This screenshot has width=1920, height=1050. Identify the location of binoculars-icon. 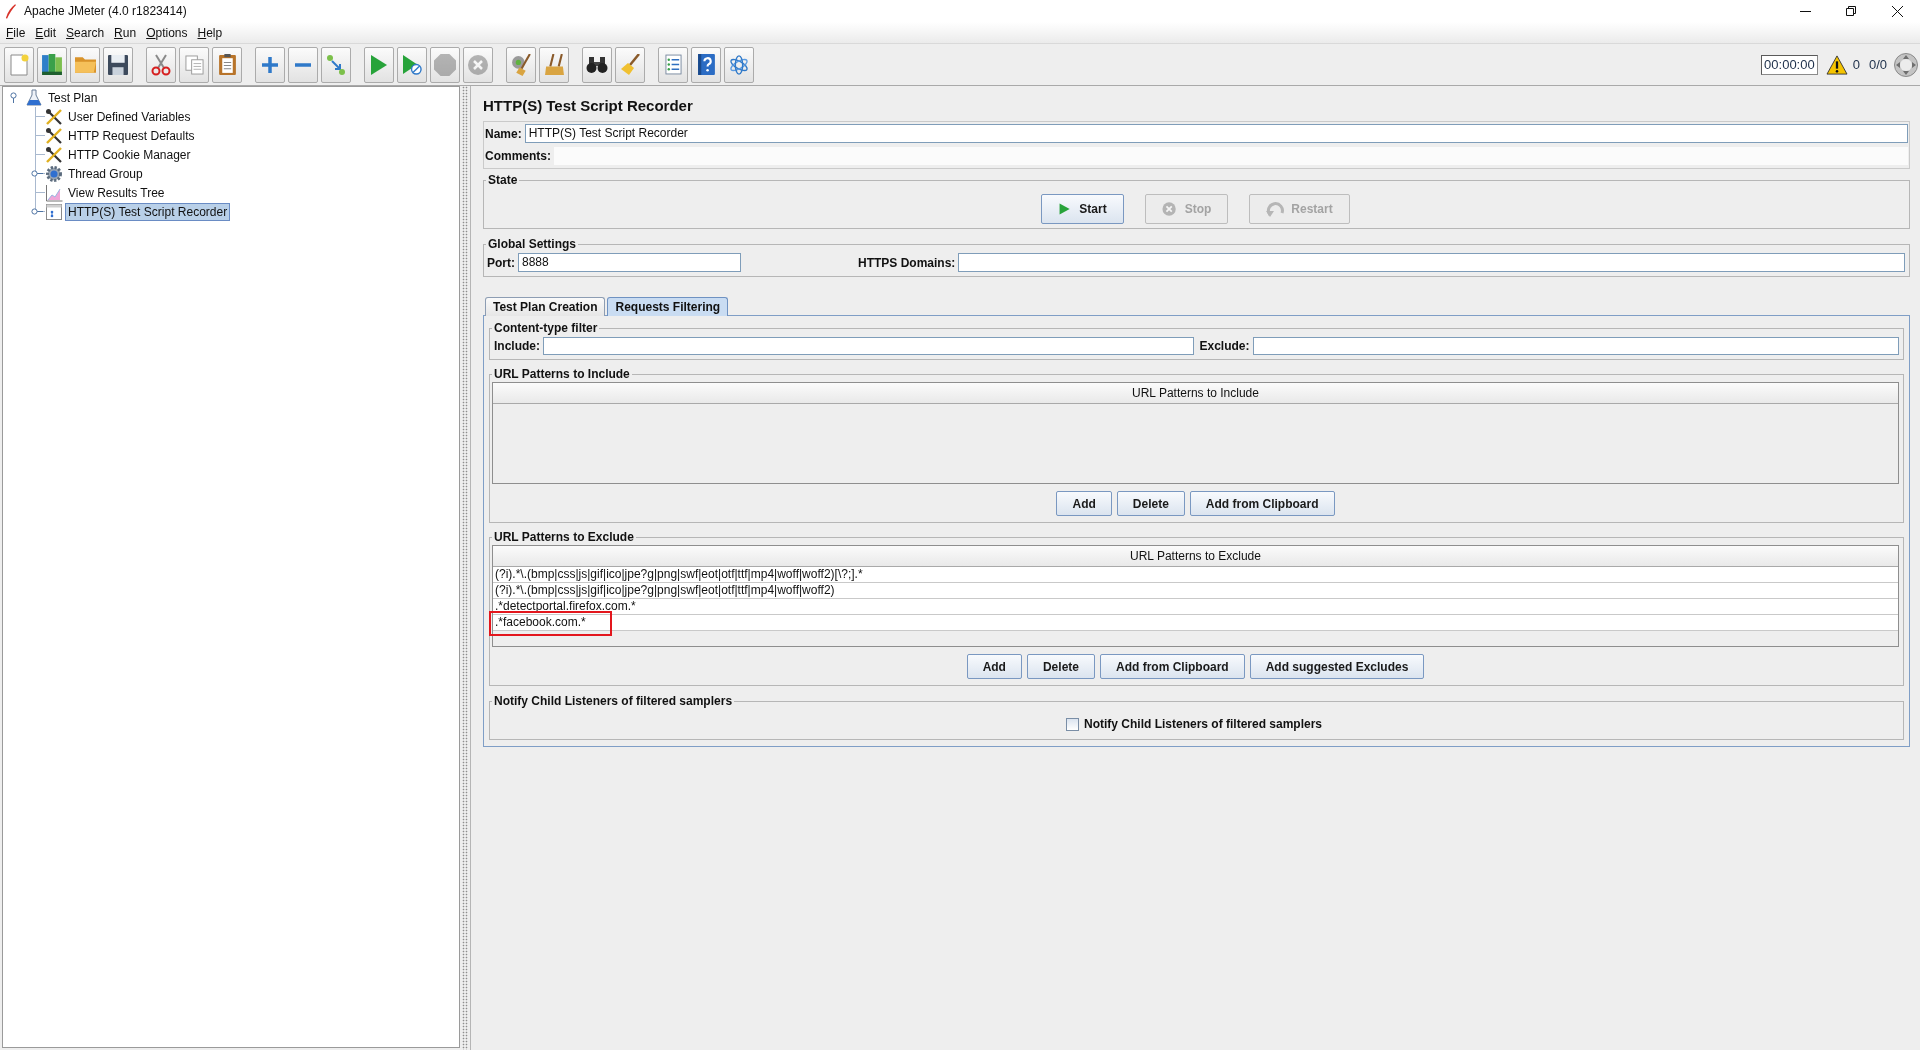
(597, 64).